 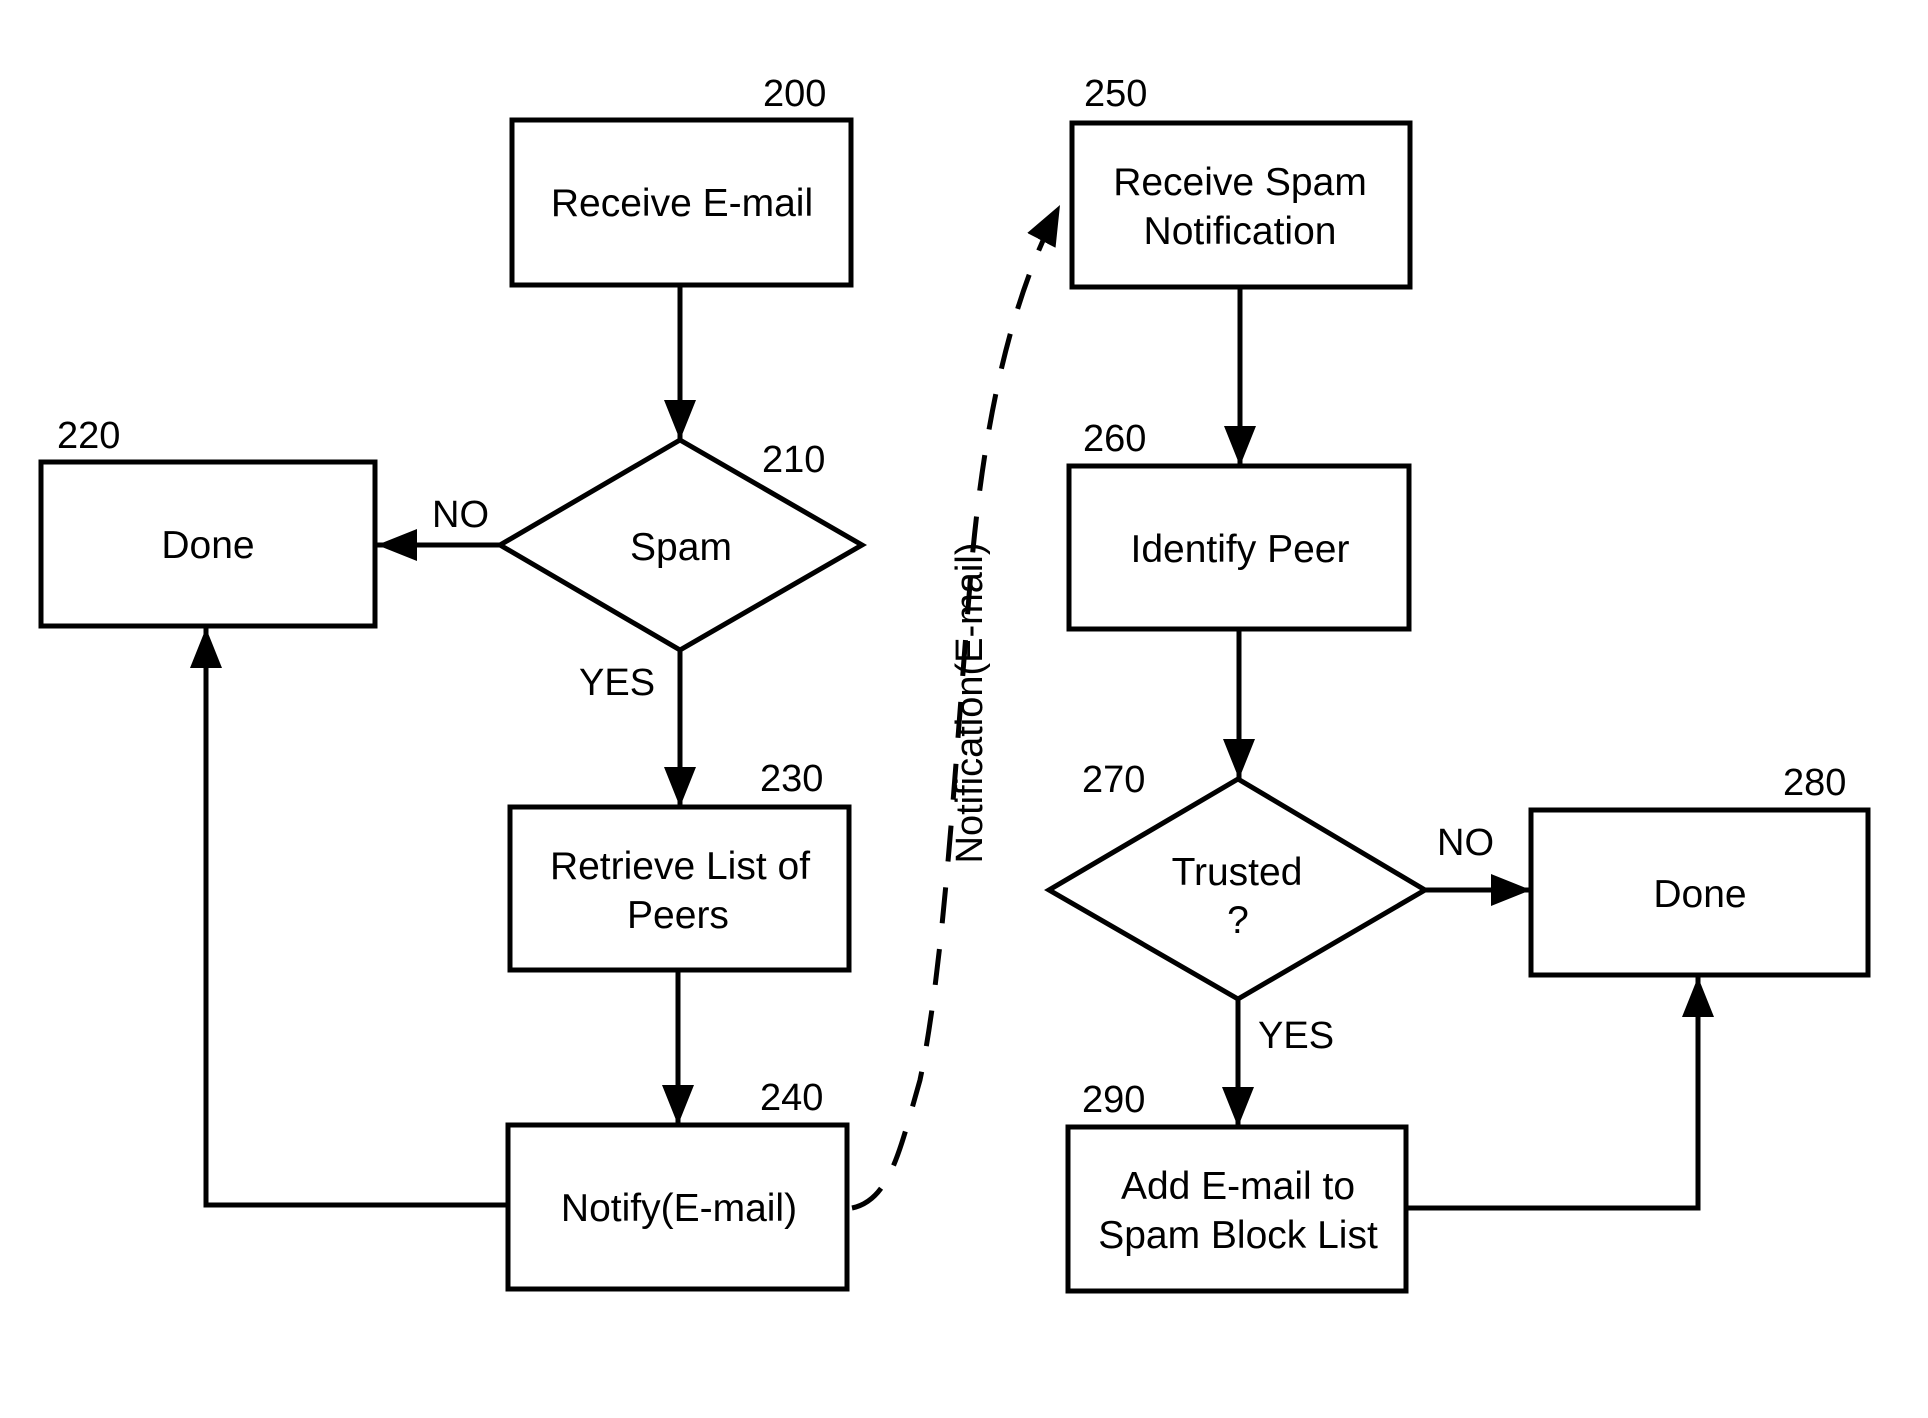 I want to click on ref-number: 270, so click(x=1113, y=780).